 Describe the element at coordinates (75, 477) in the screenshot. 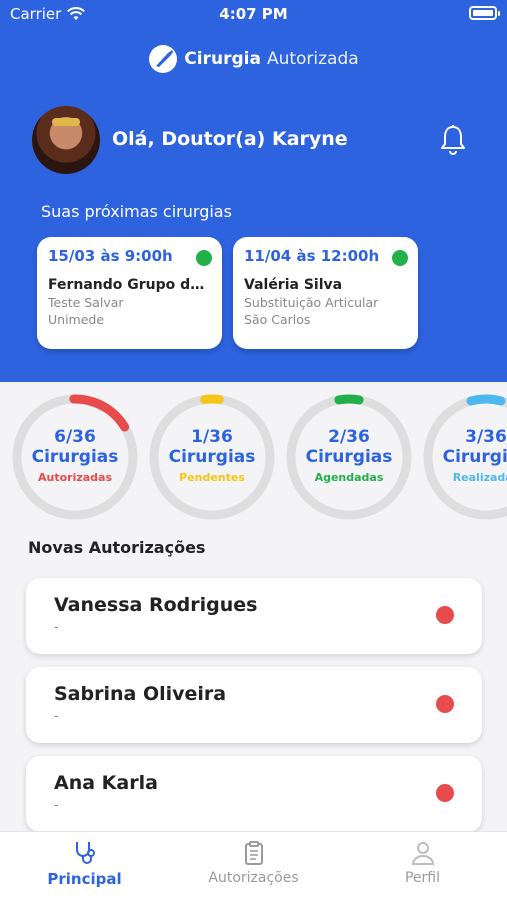

I see `ring-status: Autorizadas` at that location.